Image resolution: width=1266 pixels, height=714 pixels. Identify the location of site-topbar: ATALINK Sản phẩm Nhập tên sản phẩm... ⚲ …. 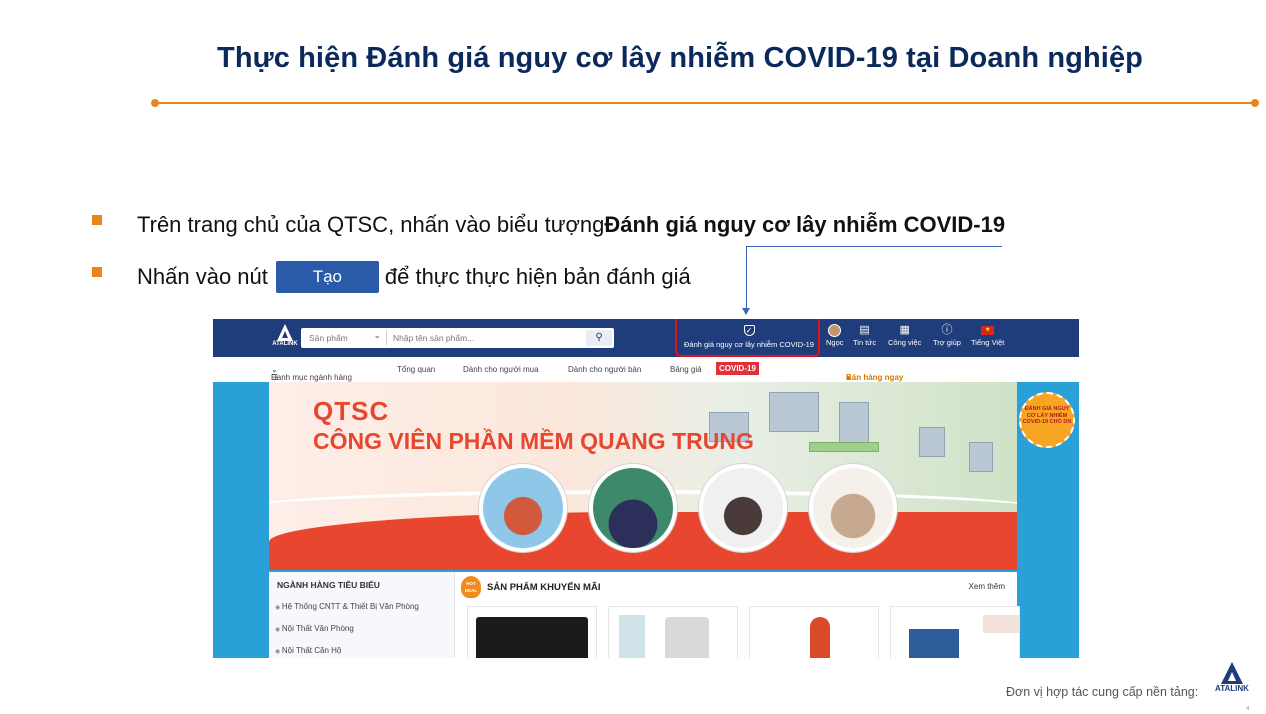
(646, 338).